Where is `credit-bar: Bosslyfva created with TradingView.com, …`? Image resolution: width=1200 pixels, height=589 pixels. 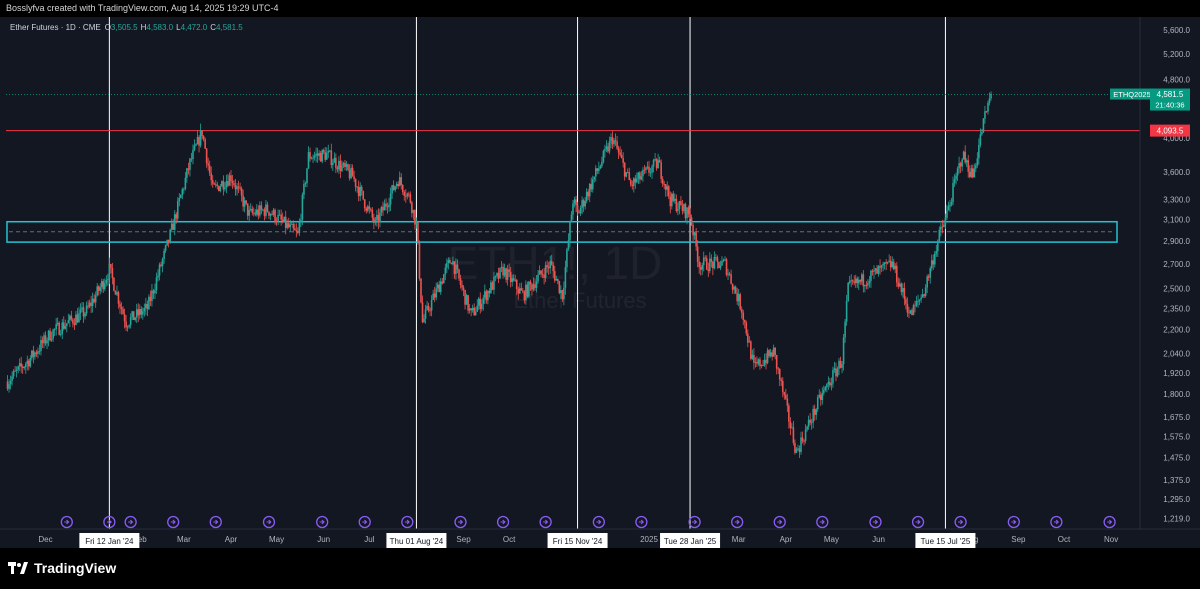 credit-bar: Bosslyfva created with TradingView.com, … is located at coordinates (600, 8).